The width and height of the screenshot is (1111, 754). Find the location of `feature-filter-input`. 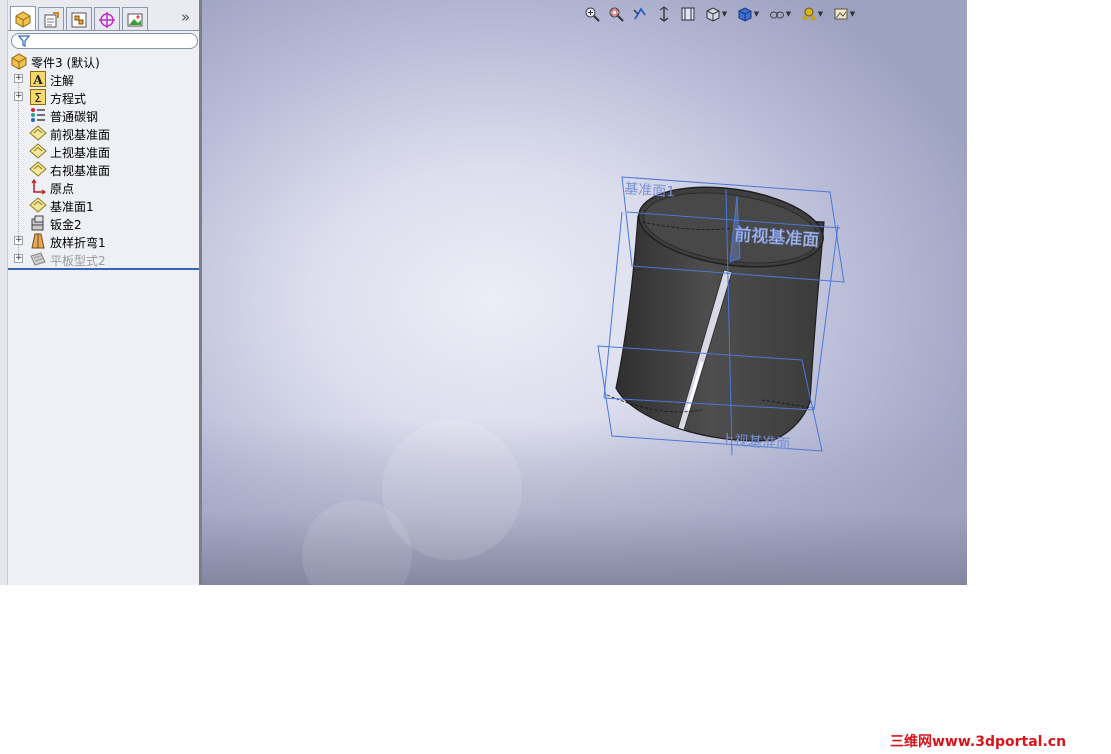

feature-filter-input is located at coordinates (104, 41).